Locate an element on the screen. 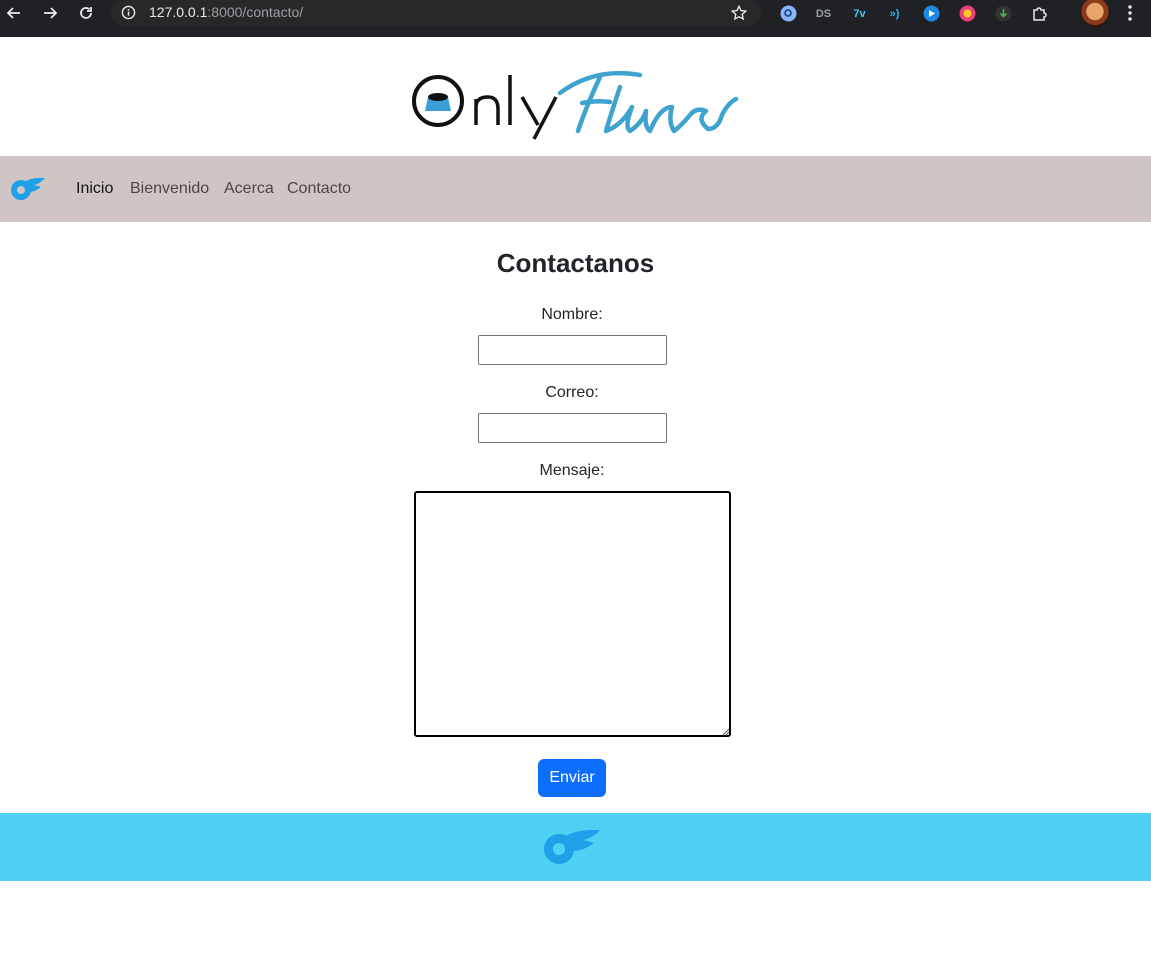 This screenshot has width=1151, height=979. menu-kebab-icon is located at coordinates (1130, 13).